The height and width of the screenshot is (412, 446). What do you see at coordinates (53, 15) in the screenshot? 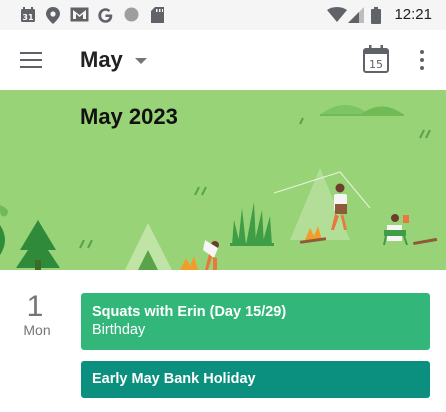
I see `location-icon` at bounding box center [53, 15].